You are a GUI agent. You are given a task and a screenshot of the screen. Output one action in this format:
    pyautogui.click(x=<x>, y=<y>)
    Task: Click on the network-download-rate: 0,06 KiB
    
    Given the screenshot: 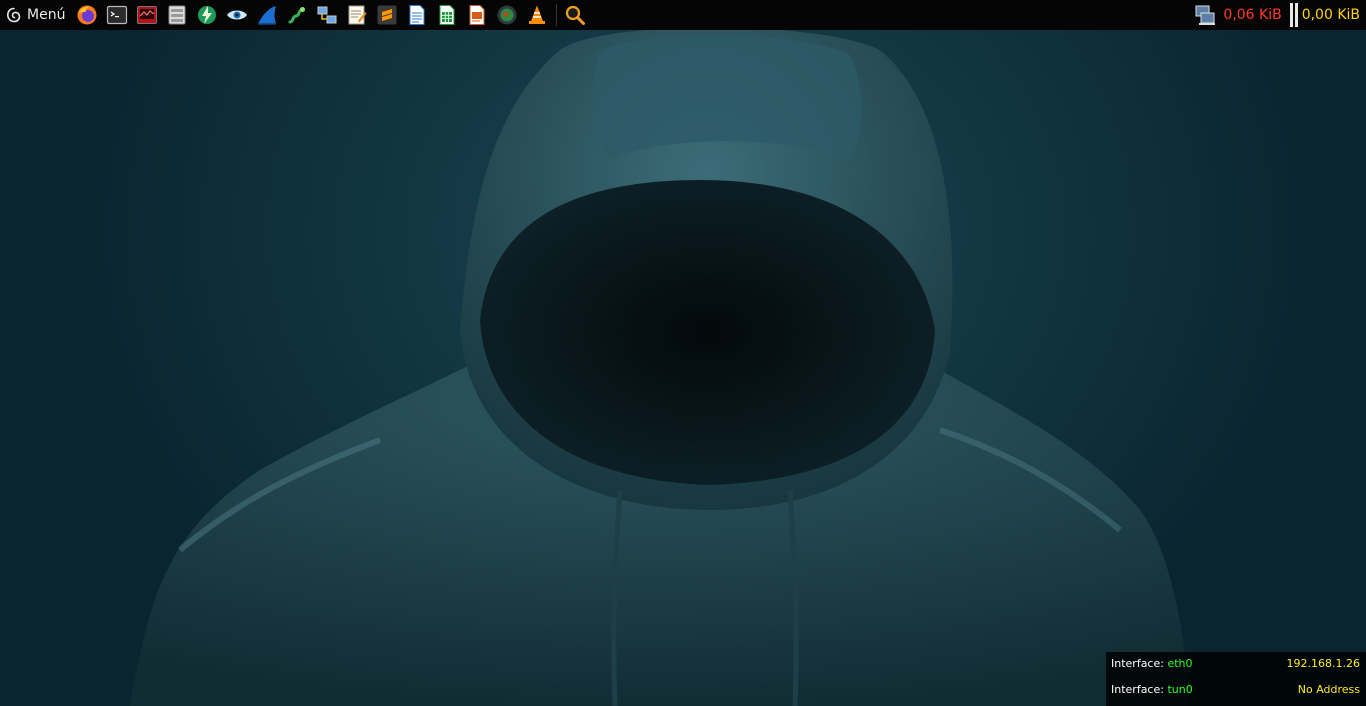 What is the action you would take?
    pyautogui.click(x=1252, y=15)
    